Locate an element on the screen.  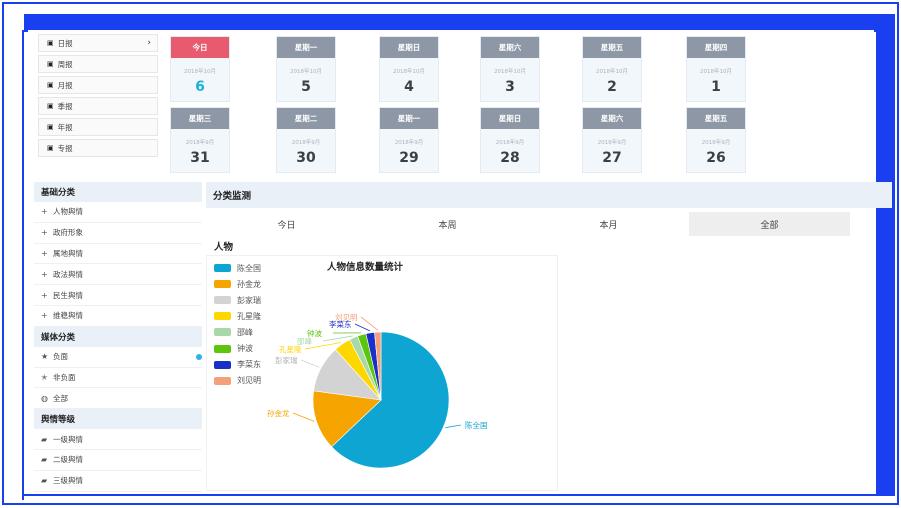
legend-label: 陈全国 is located at coordinates (249, 268).